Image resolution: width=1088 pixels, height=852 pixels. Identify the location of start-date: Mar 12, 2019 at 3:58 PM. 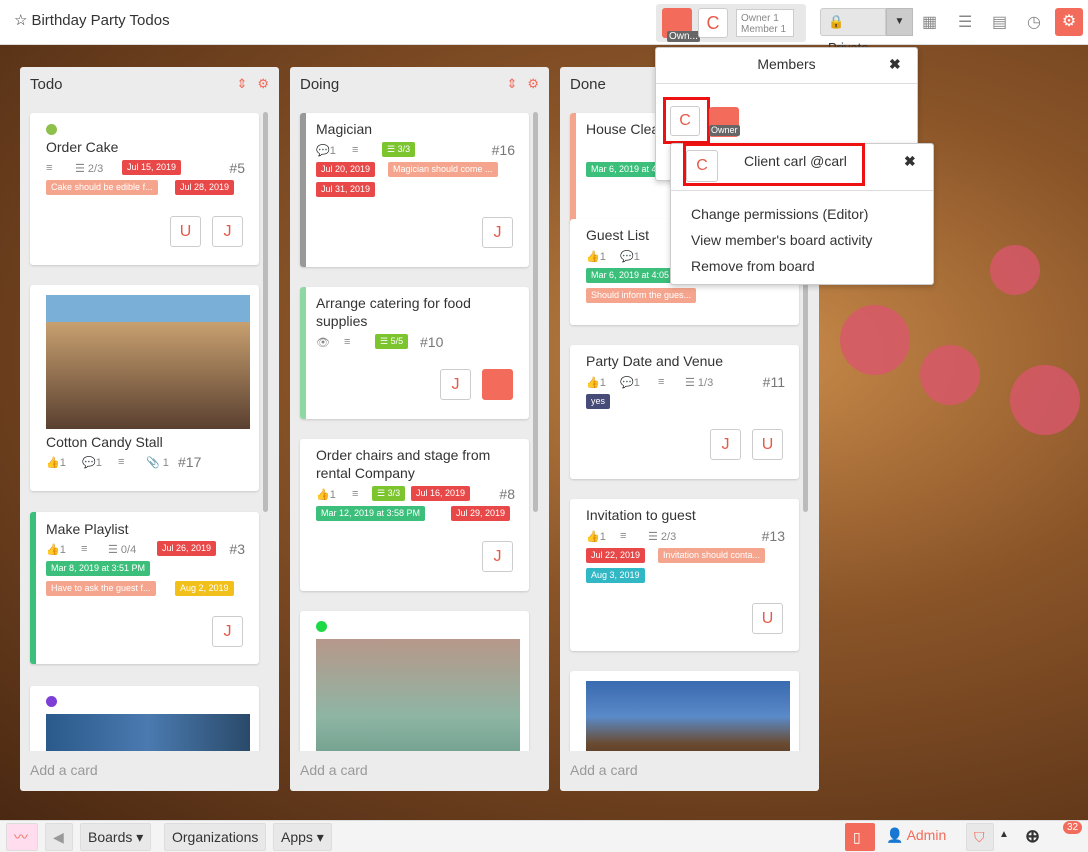
(371, 513).